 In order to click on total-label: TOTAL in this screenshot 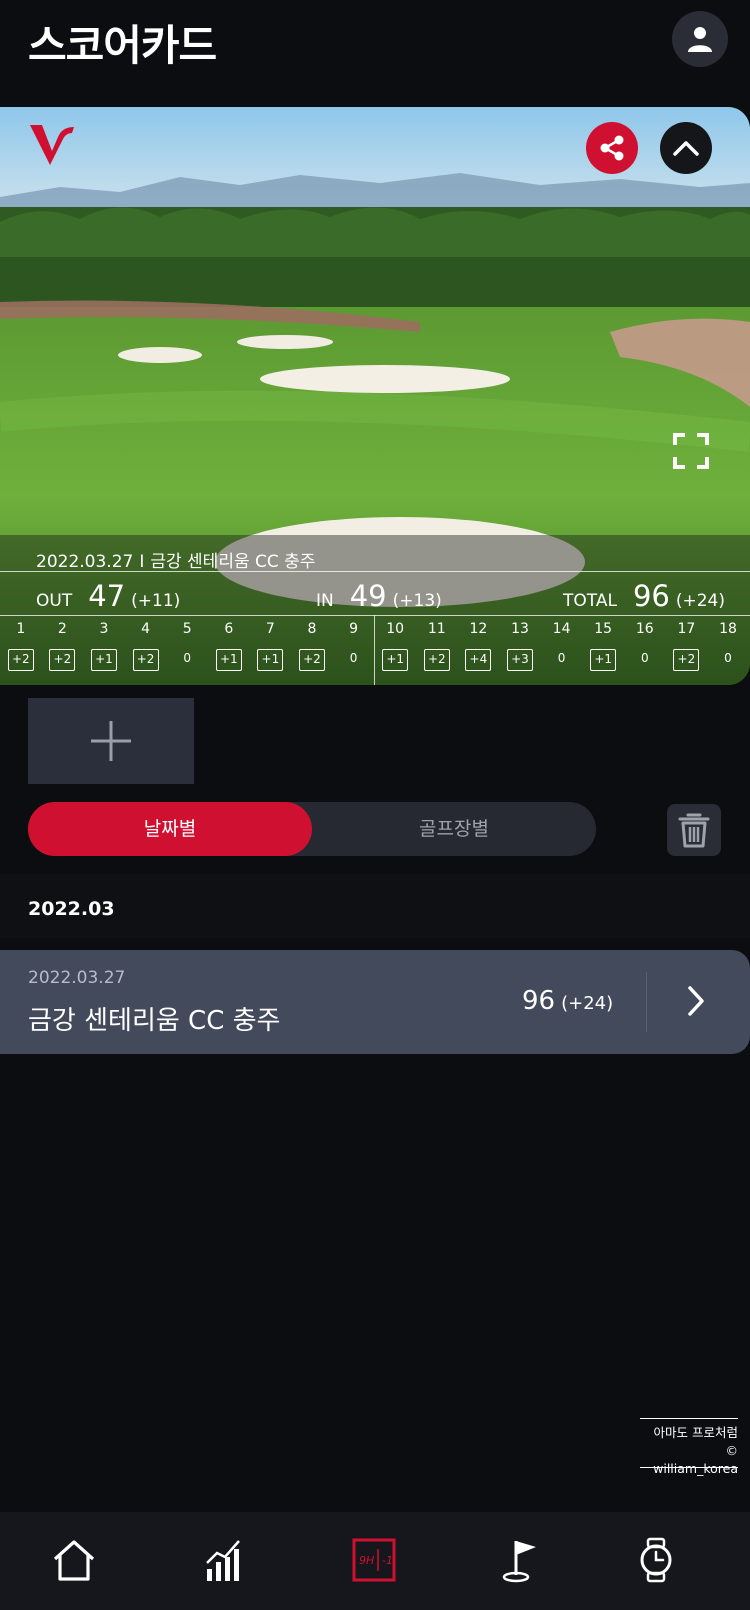, I will do `click(590, 601)`.